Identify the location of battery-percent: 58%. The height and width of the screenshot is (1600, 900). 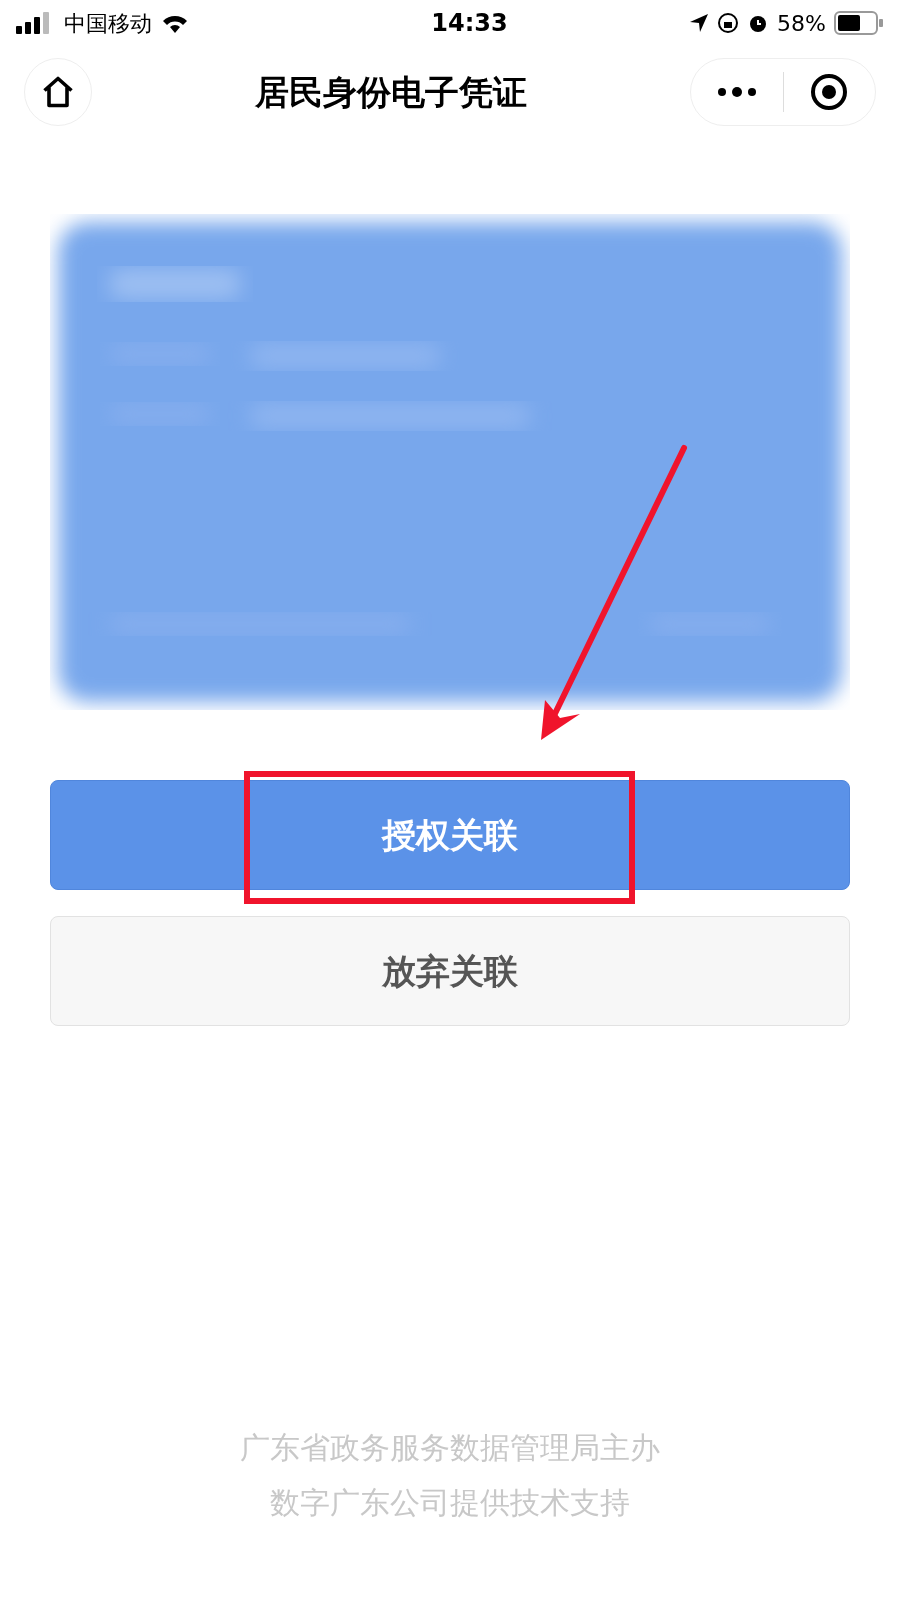
(801, 23).